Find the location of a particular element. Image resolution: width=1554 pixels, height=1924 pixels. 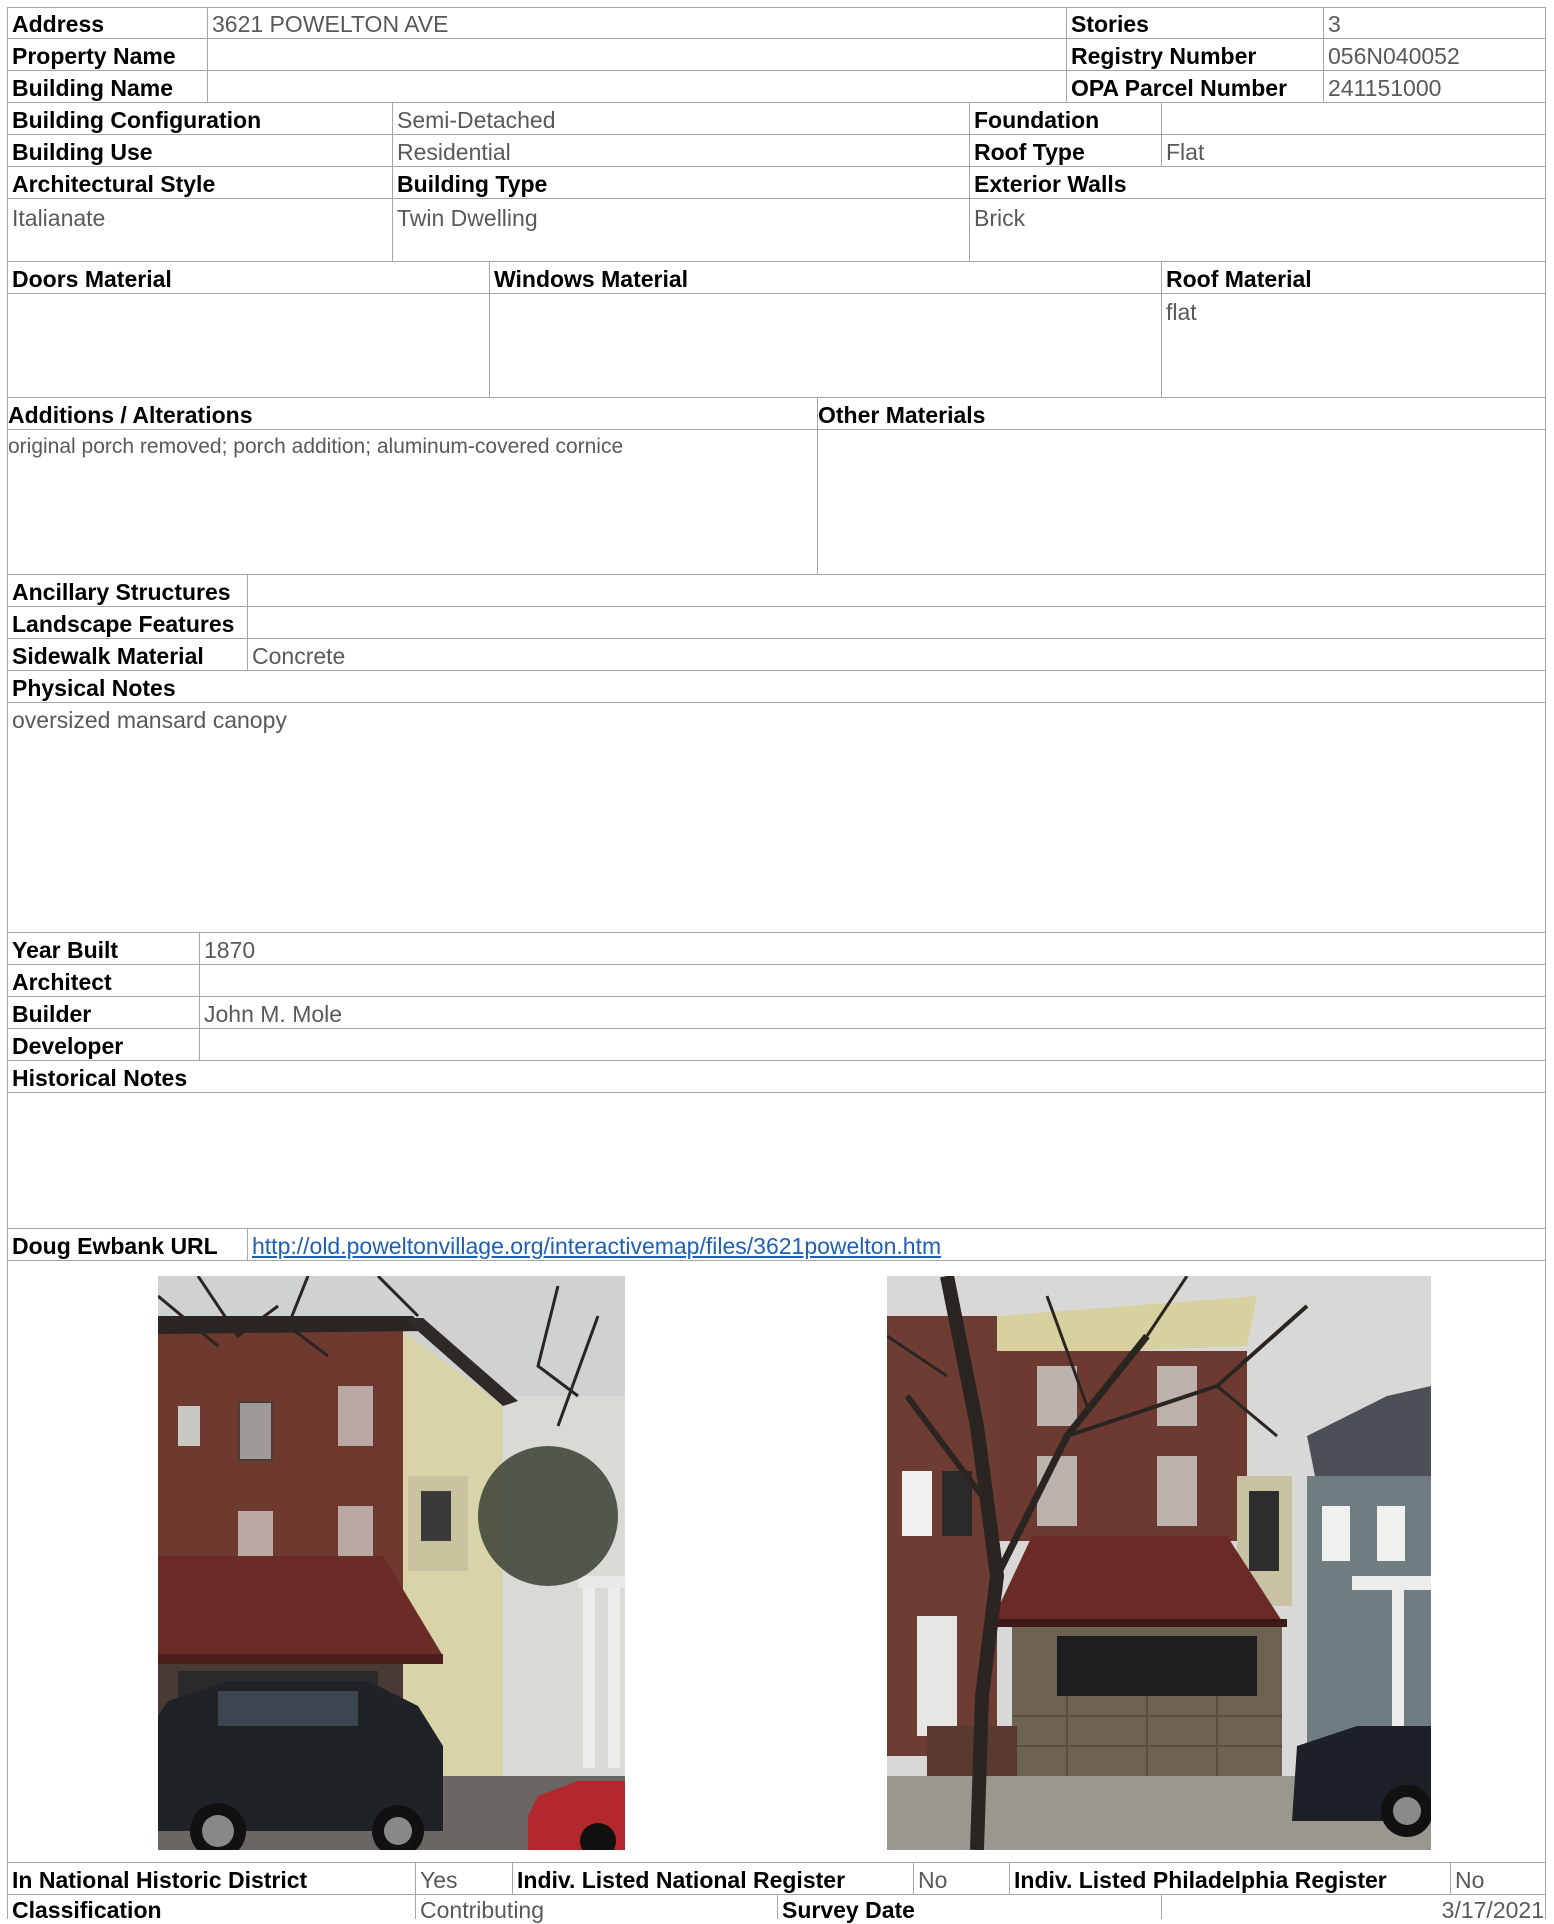

exterior-walls-value: Brick is located at coordinates (1000, 218).